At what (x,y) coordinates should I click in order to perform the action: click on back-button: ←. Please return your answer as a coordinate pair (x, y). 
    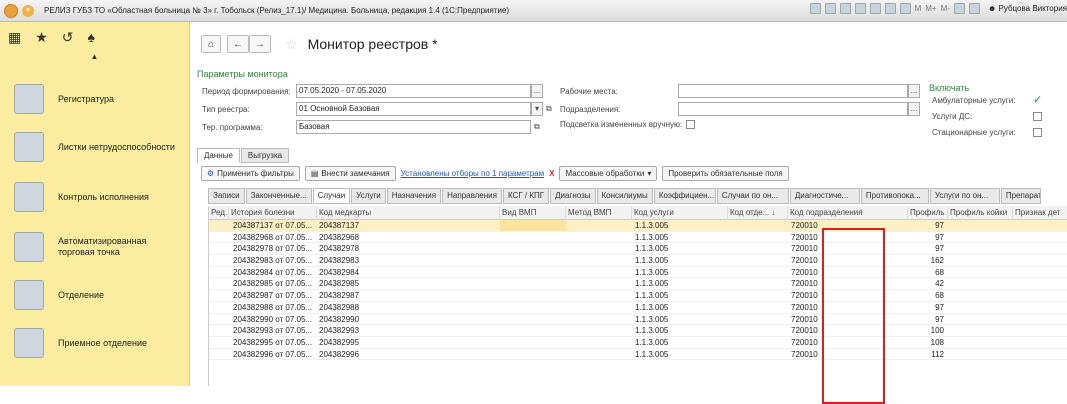
    Looking at the image, I should click on (238, 44).